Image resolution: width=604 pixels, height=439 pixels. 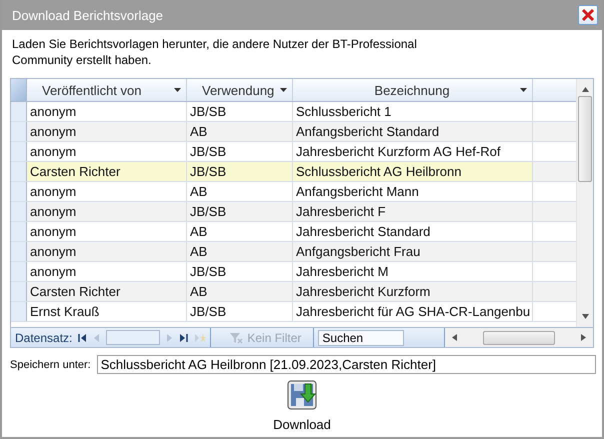 I want to click on table-cell: Schlussbericht 1, so click(x=413, y=111).